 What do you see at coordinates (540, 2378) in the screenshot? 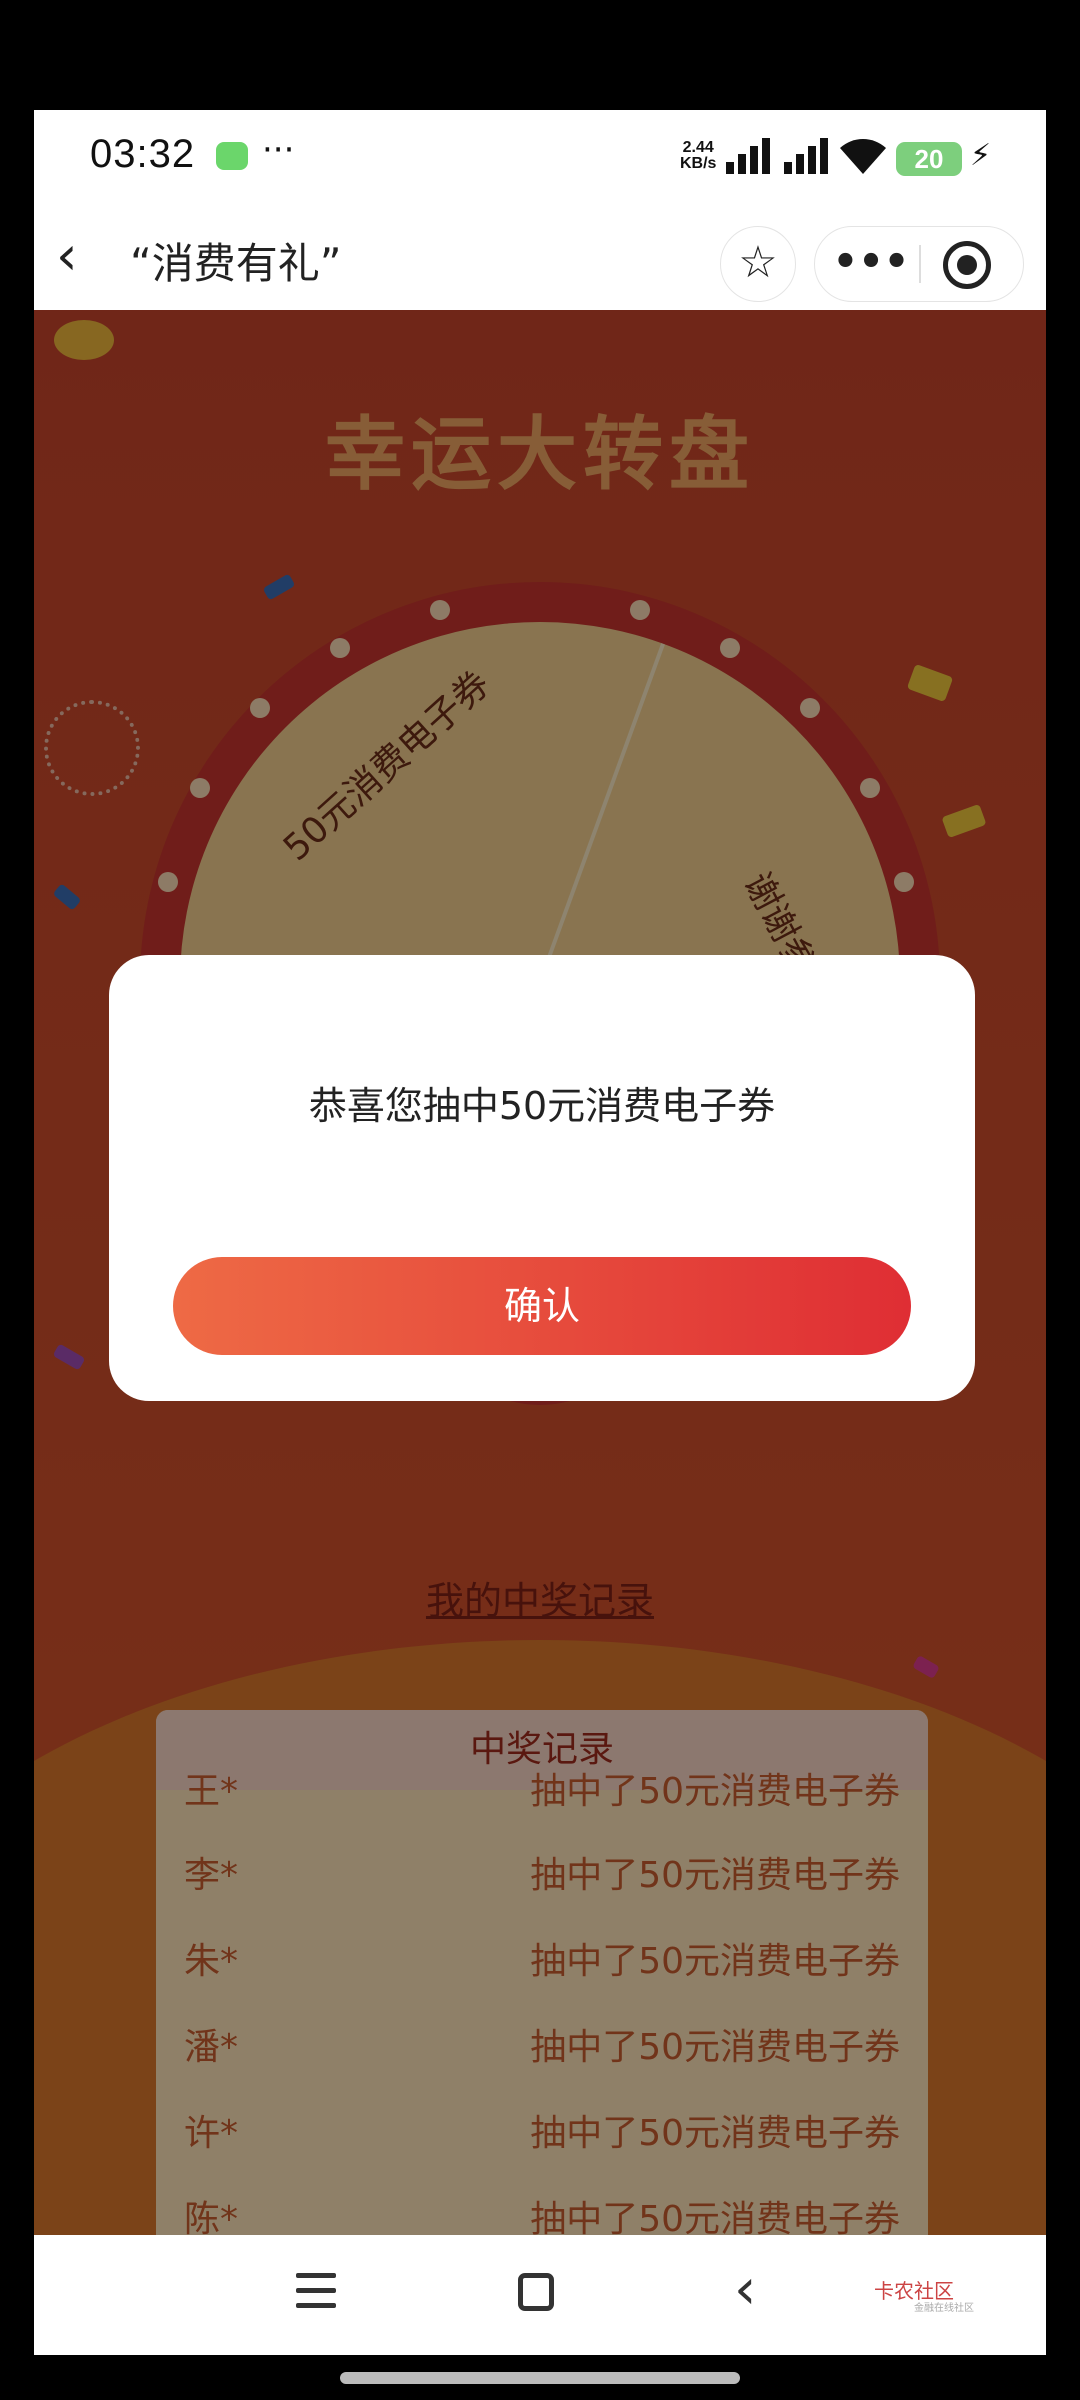
I see `gesture-bar` at bounding box center [540, 2378].